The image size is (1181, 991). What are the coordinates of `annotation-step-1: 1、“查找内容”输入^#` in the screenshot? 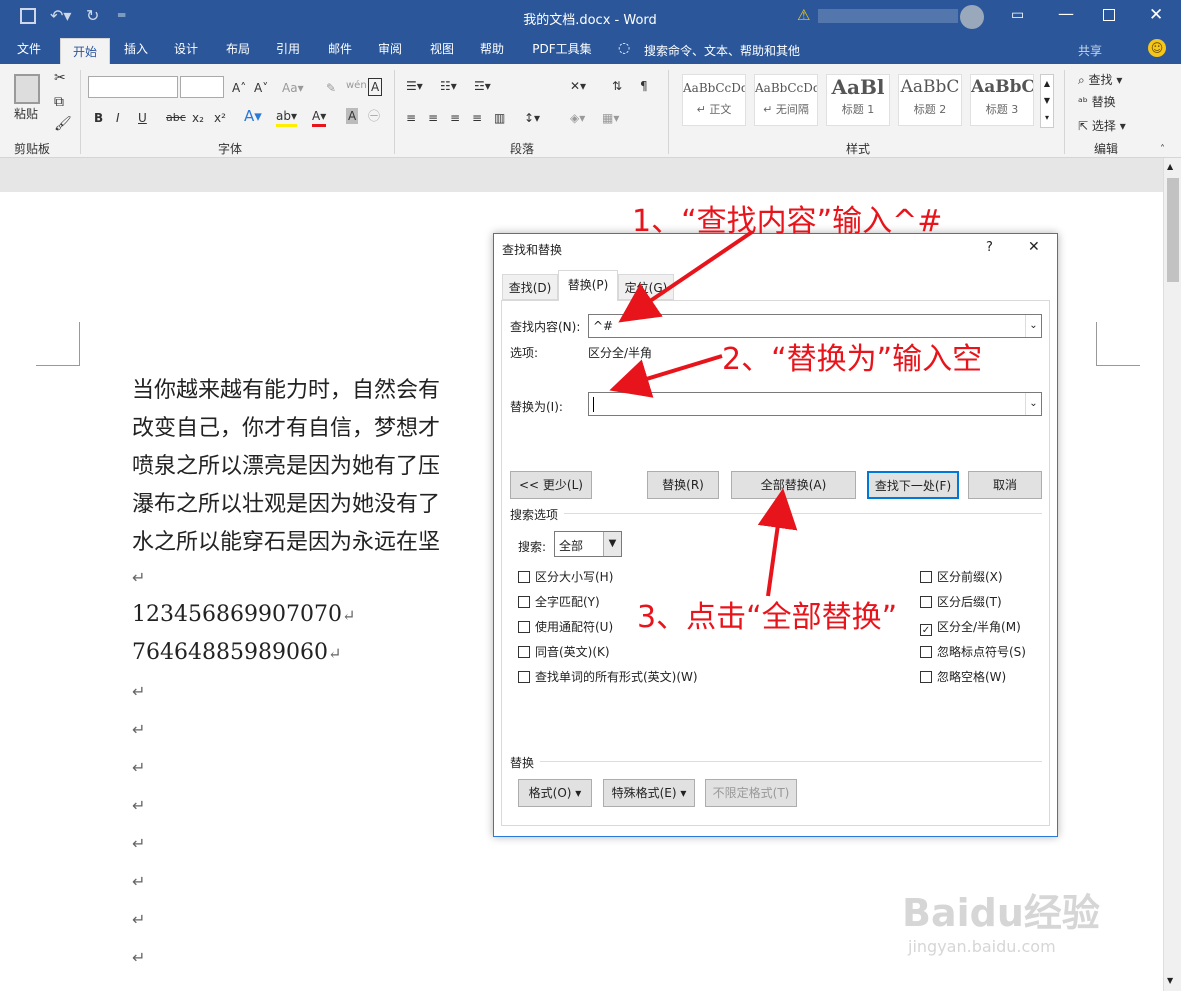 It's located at (787, 221).